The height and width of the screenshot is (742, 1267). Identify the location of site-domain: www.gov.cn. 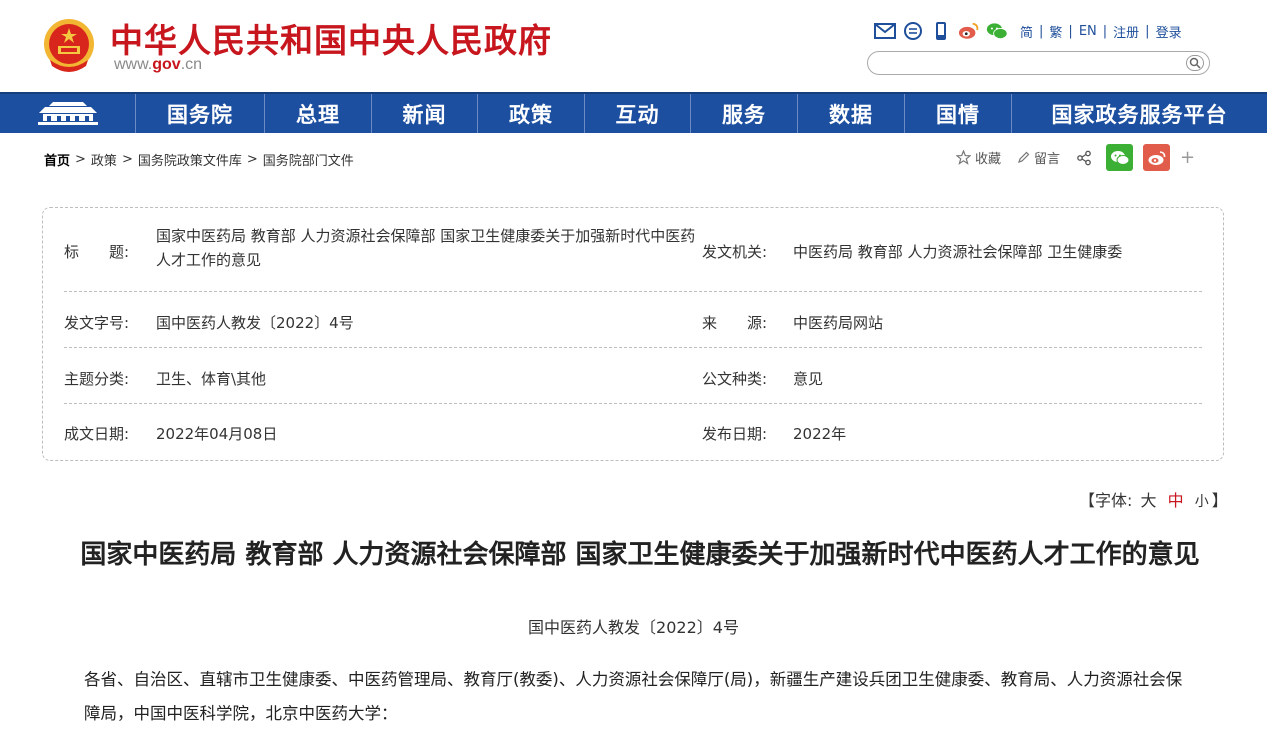
(158, 65).